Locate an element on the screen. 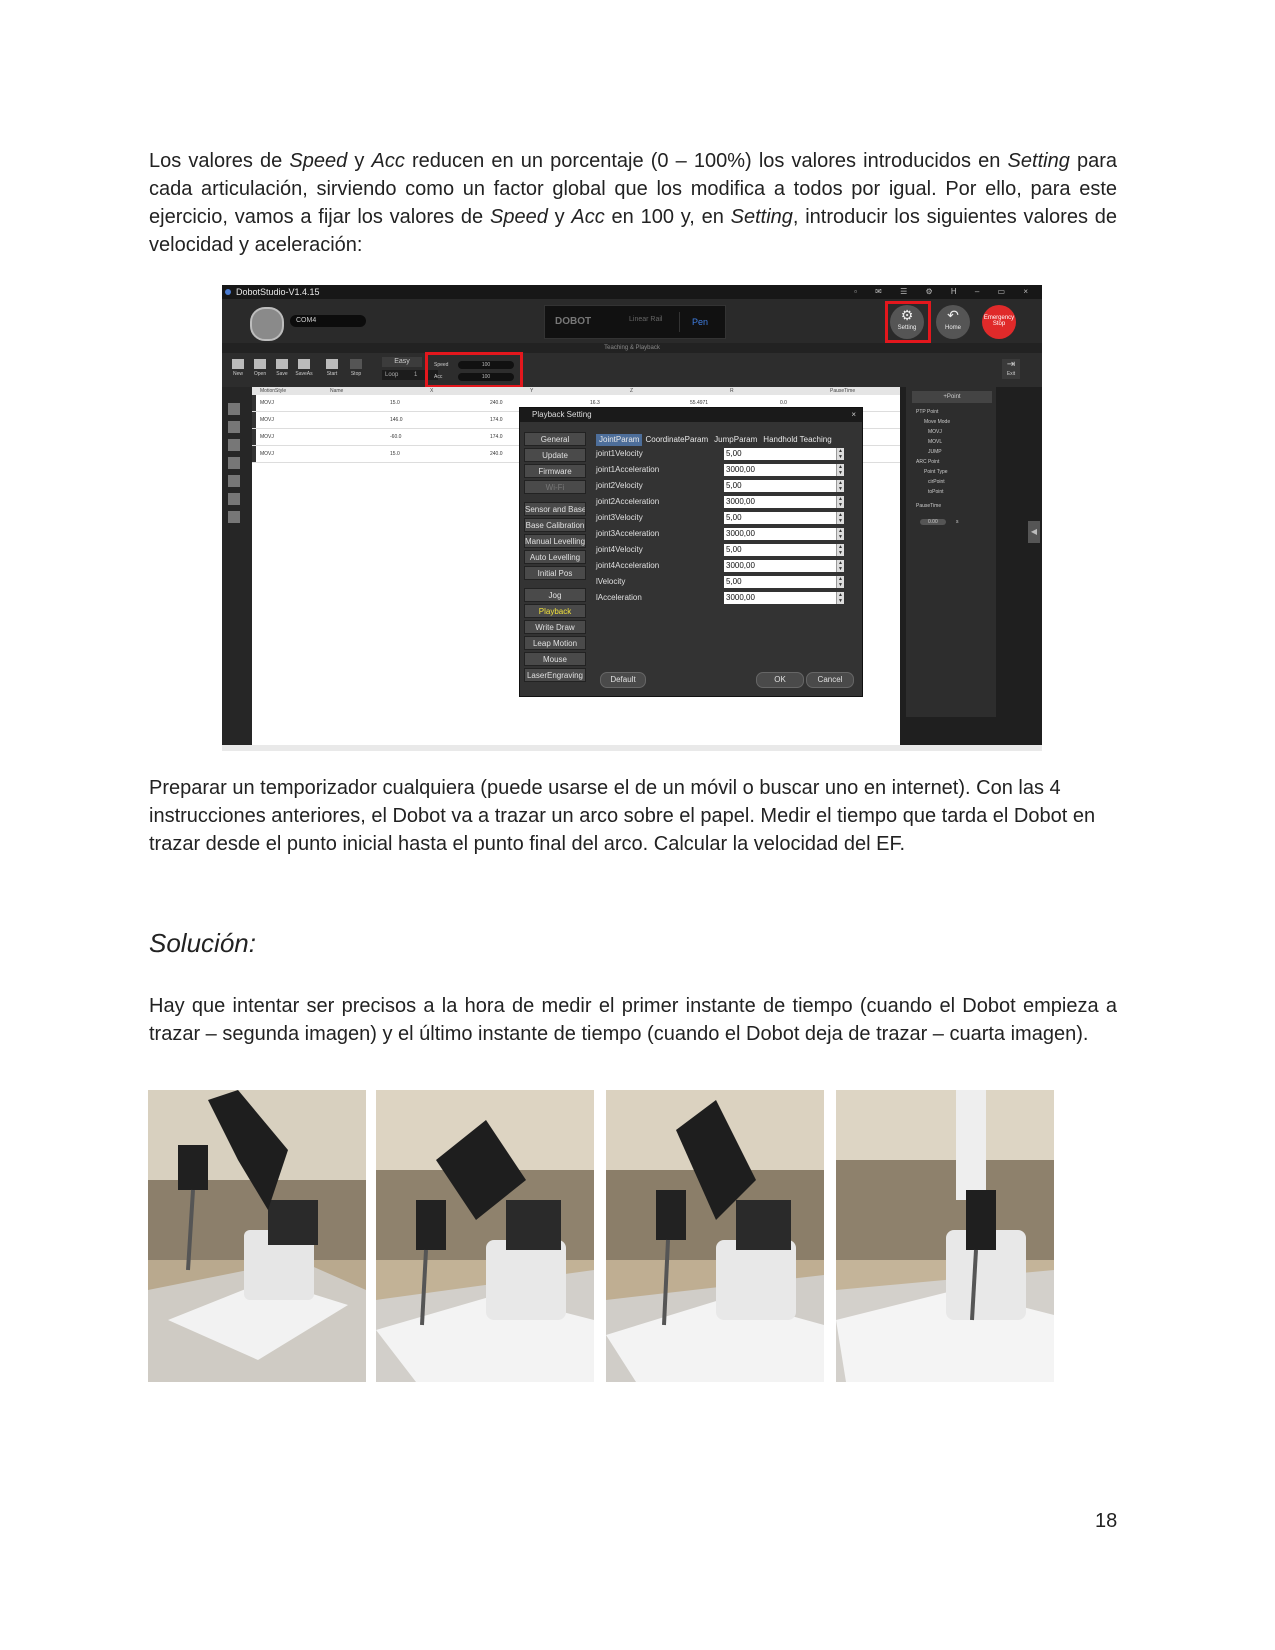  tab-coordinate-param: CoordinateParam is located at coordinates (676, 440).